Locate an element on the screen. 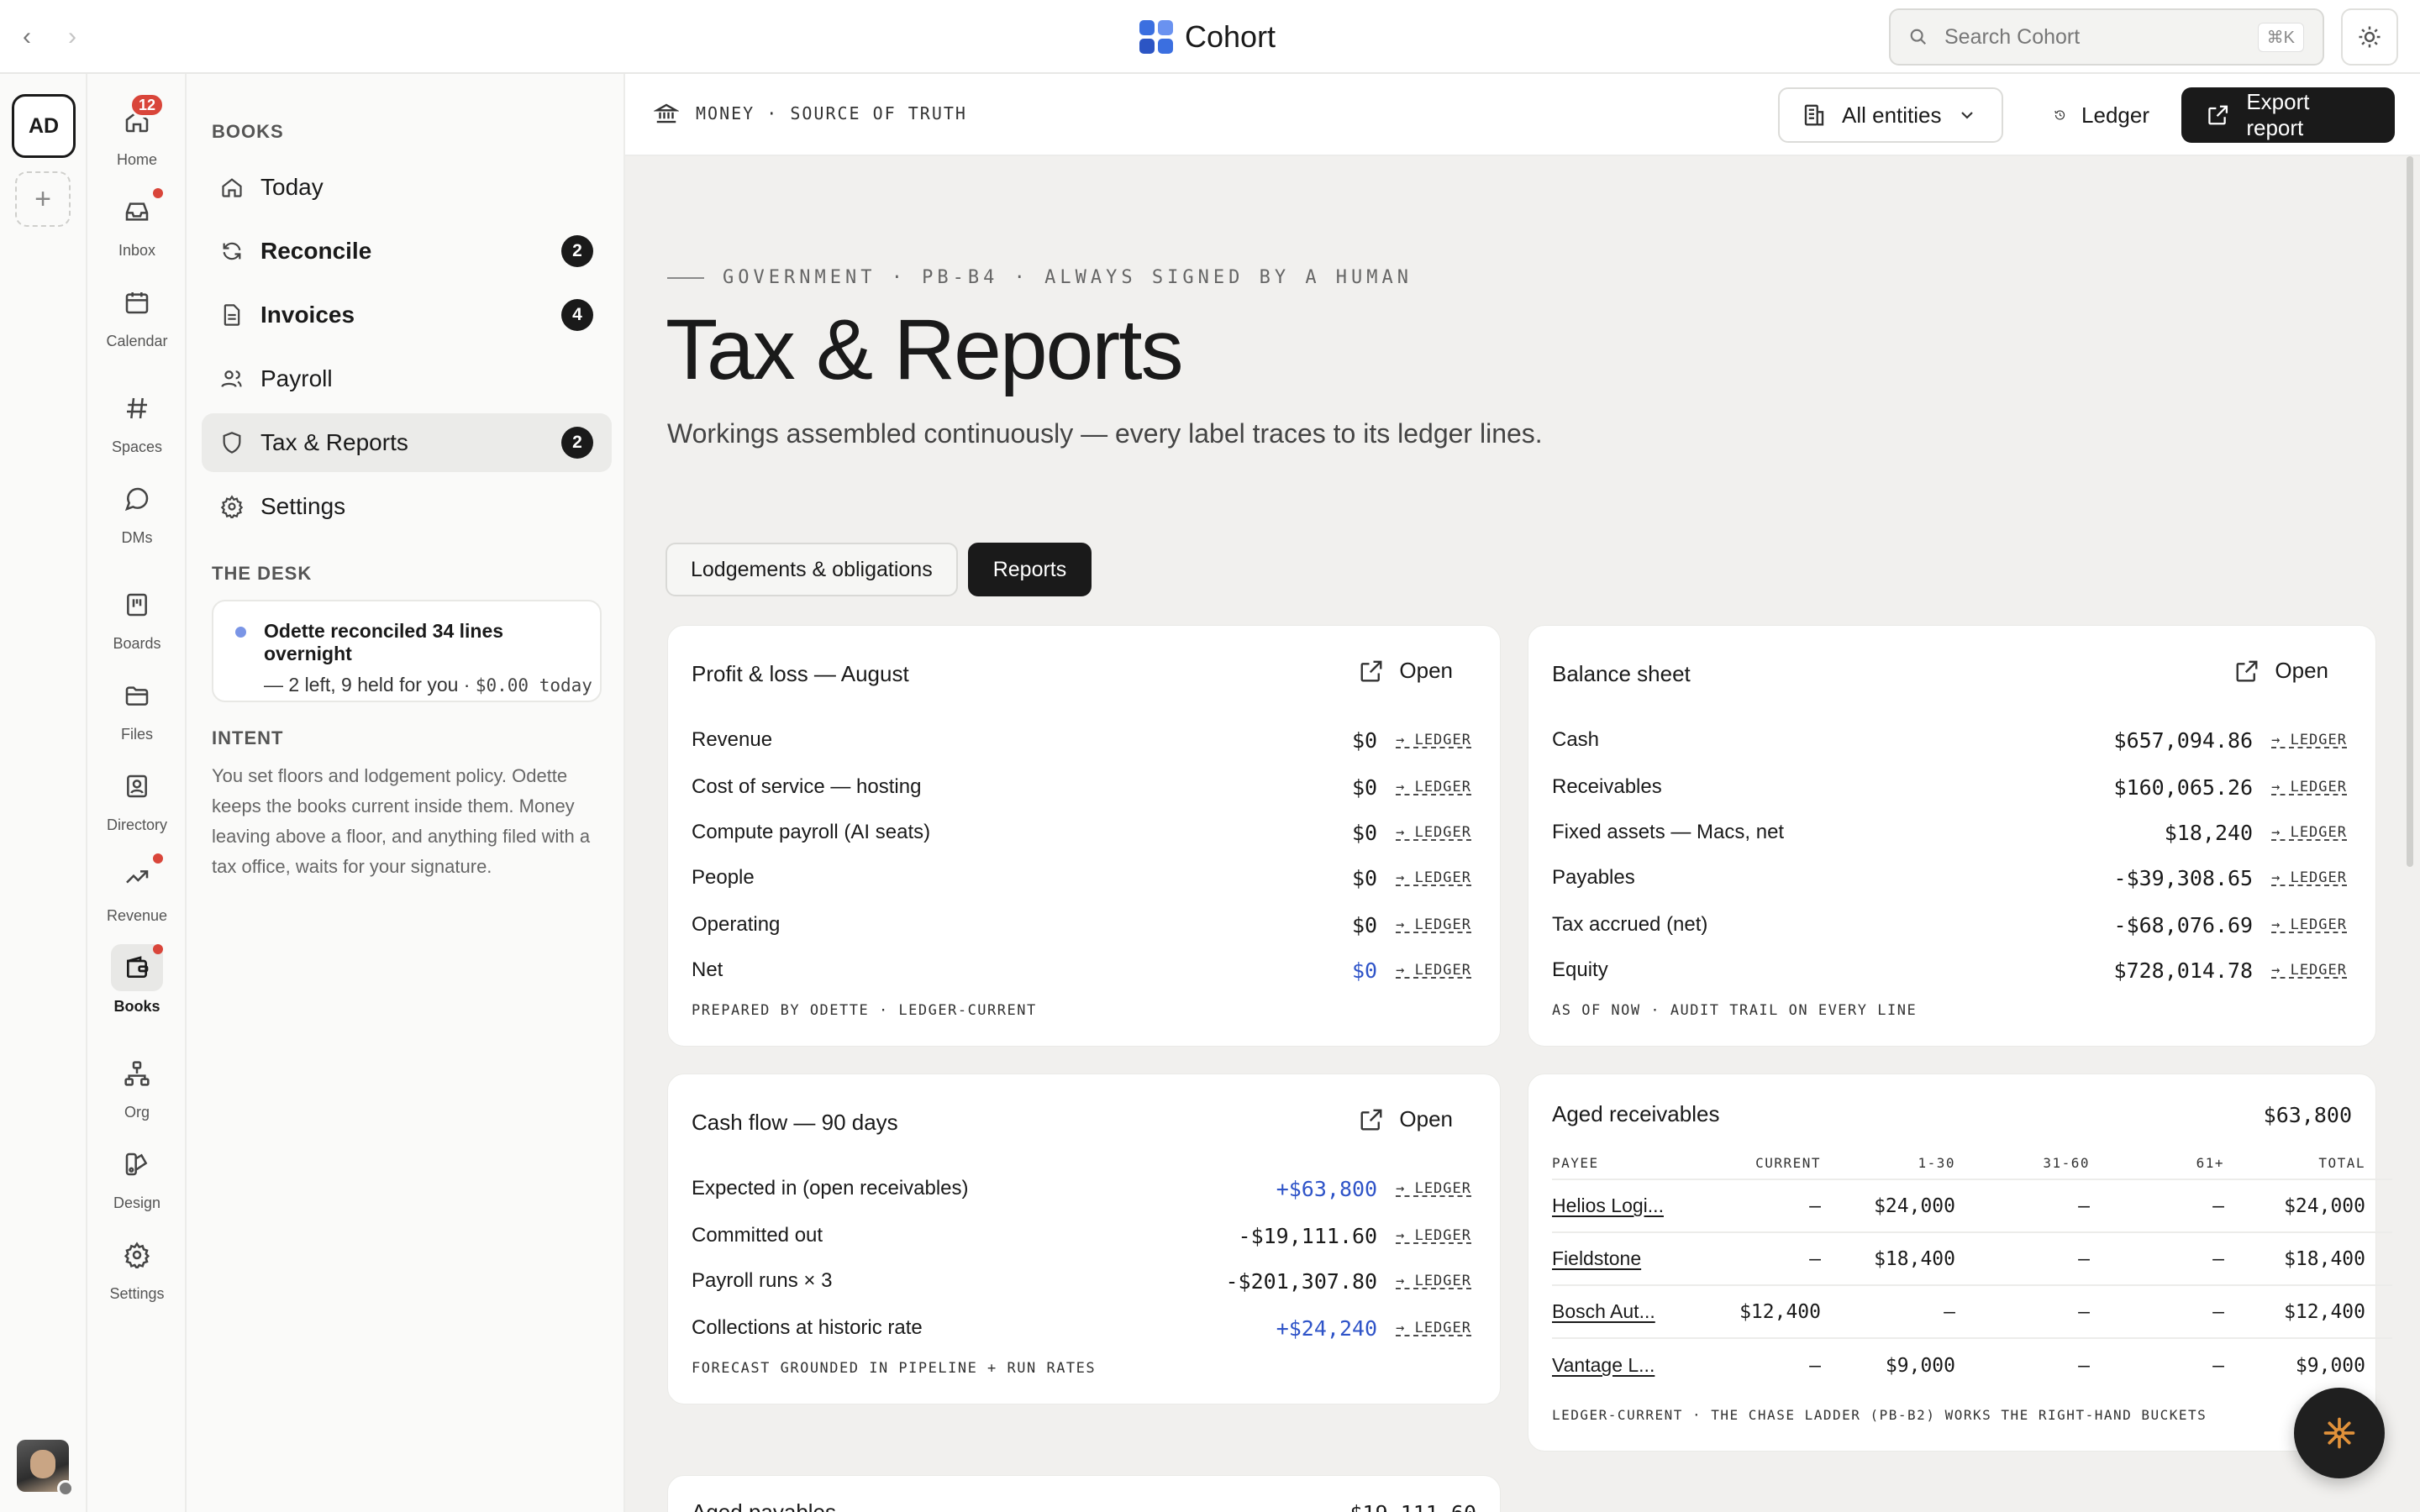 This screenshot has width=2420, height=1512. export-report-label: Export report is located at coordinates (2278, 114).